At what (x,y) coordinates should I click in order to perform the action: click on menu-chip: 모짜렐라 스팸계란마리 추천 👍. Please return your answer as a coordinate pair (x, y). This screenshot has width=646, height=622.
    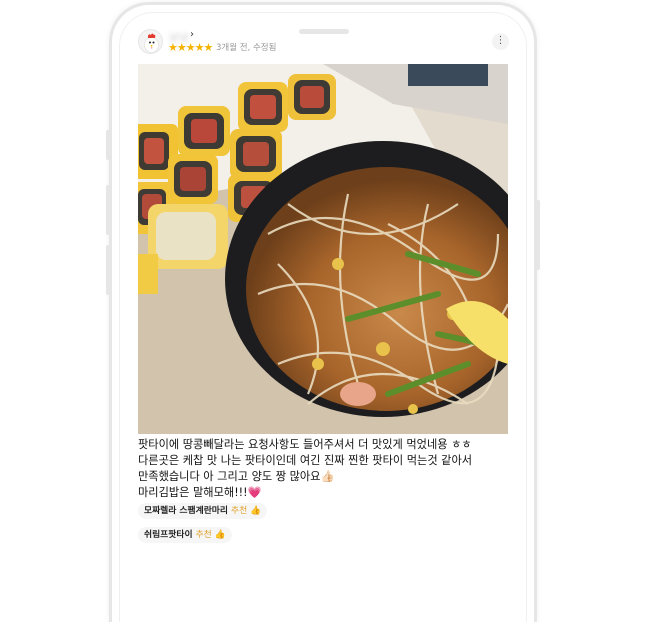
    Looking at the image, I should click on (203, 511).